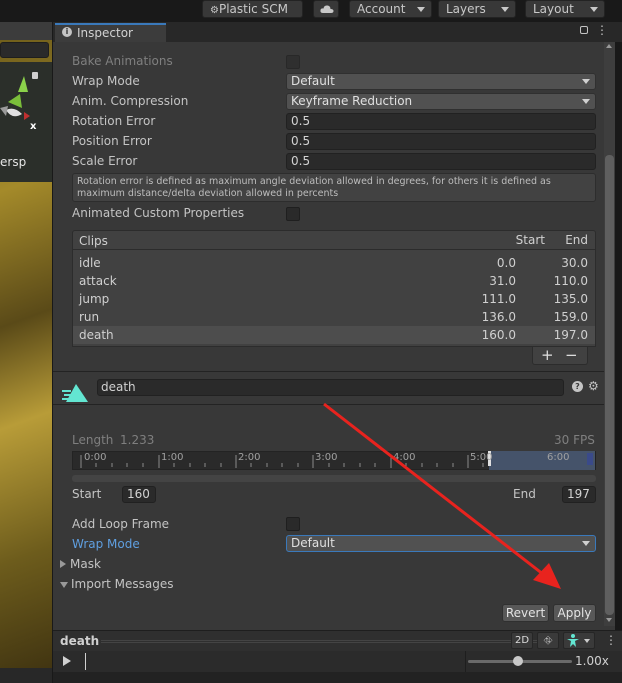  I want to click on anim-compression-dropdown: Keyframe Reduction, so click(441, 101).